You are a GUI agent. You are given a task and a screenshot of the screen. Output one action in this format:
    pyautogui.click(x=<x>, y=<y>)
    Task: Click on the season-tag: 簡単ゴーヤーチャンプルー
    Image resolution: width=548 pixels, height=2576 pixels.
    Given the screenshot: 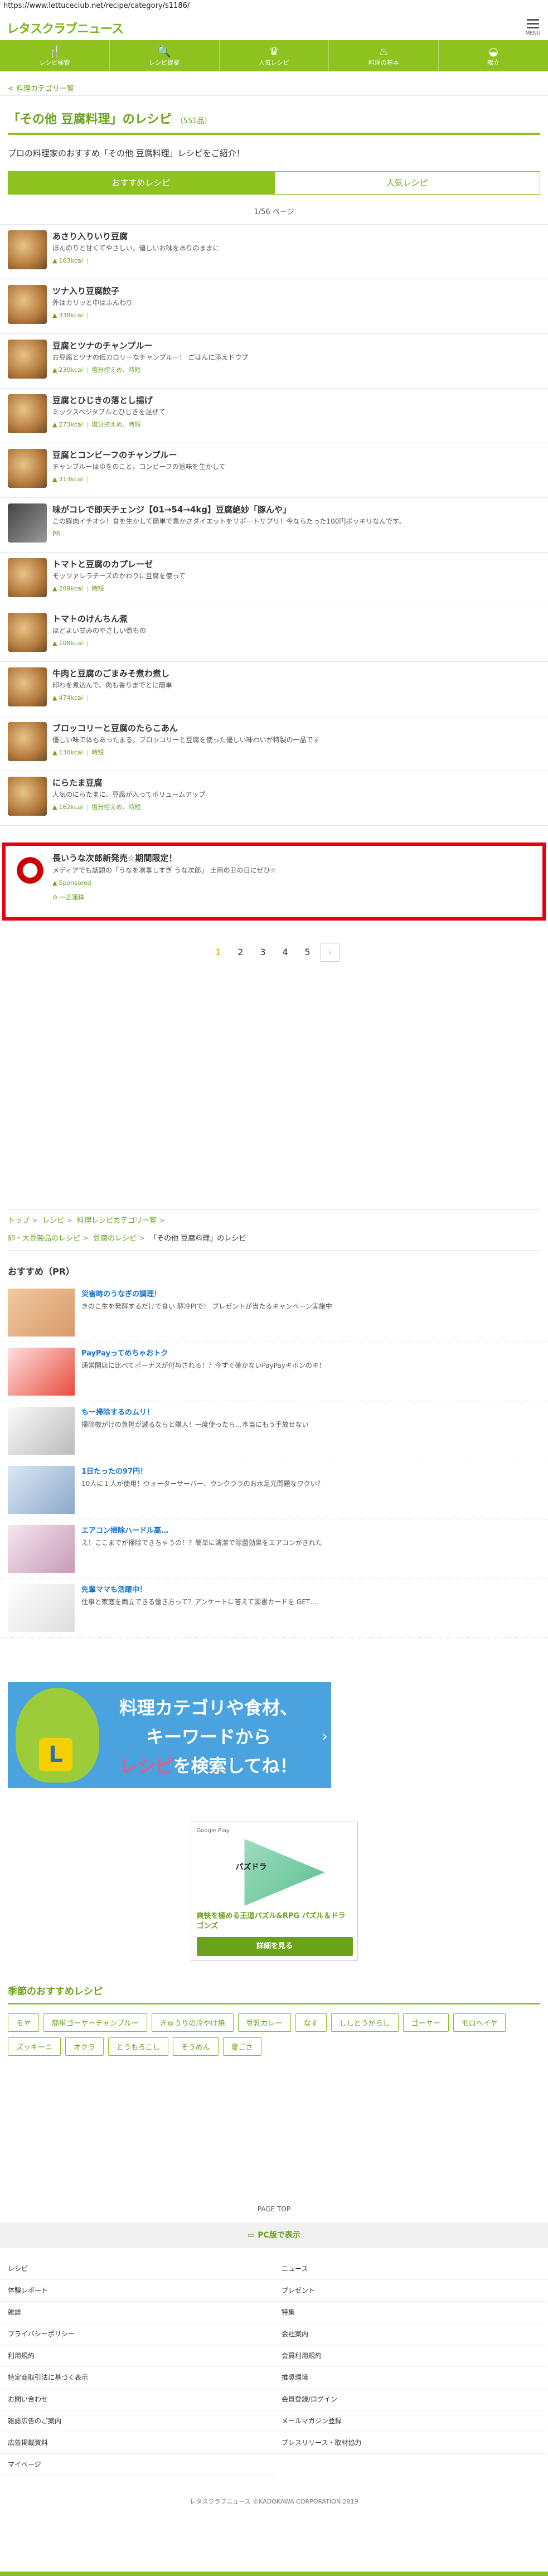 What is the action you would take?
    pyautogui.click(x=95, y=2022)
    